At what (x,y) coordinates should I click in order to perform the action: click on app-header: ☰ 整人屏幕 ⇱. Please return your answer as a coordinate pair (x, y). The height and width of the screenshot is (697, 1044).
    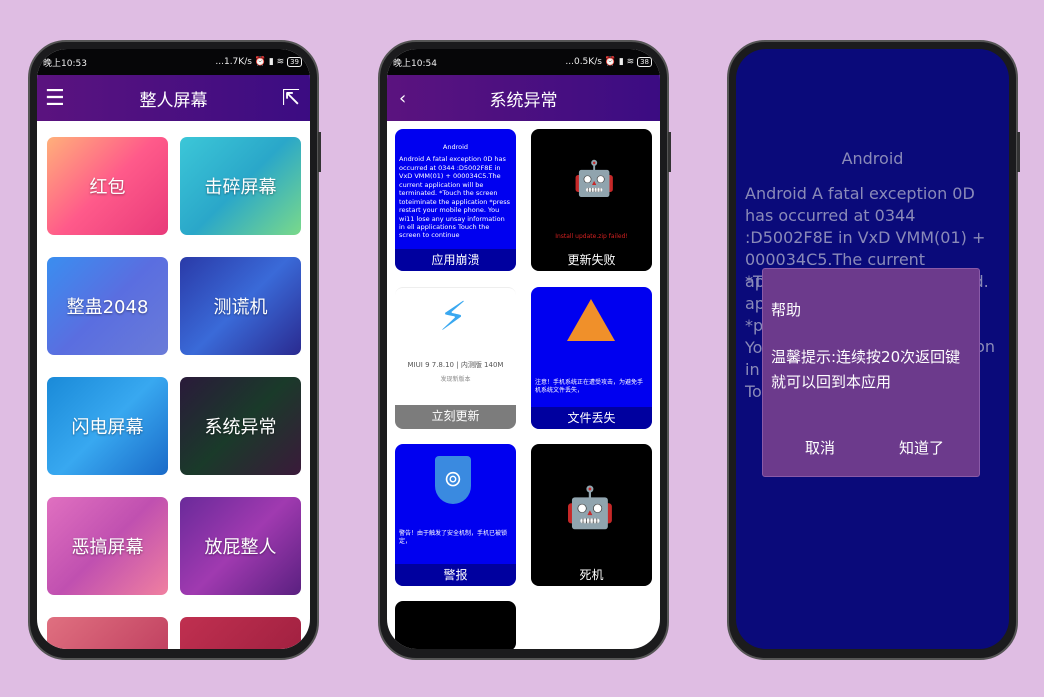
    Looking at the image, I should click on (173, 98).